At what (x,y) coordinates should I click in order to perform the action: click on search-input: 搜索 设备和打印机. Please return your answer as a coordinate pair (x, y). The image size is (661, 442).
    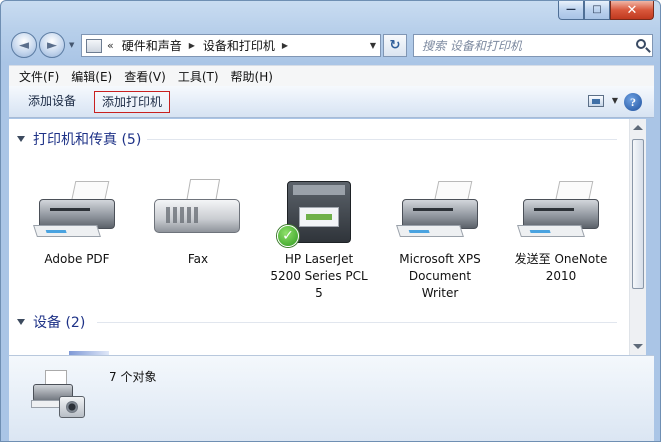
    Looking at the image, I should click on (472, 45).